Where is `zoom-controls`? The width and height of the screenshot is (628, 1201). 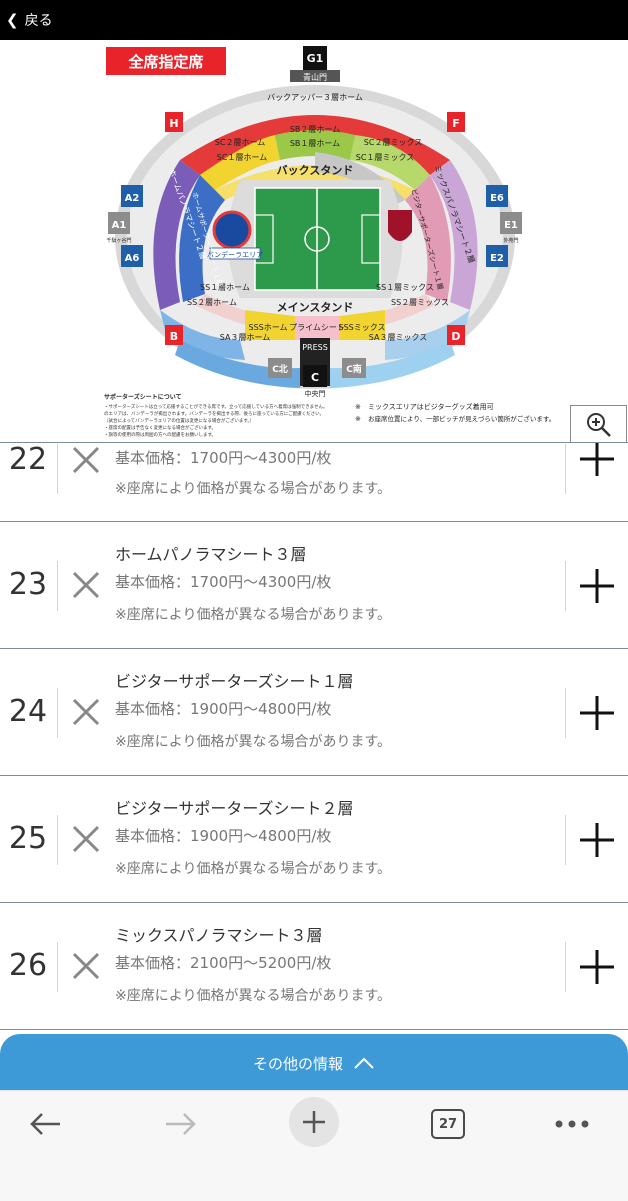 zoom-controls is located at coordinates (598, 423).